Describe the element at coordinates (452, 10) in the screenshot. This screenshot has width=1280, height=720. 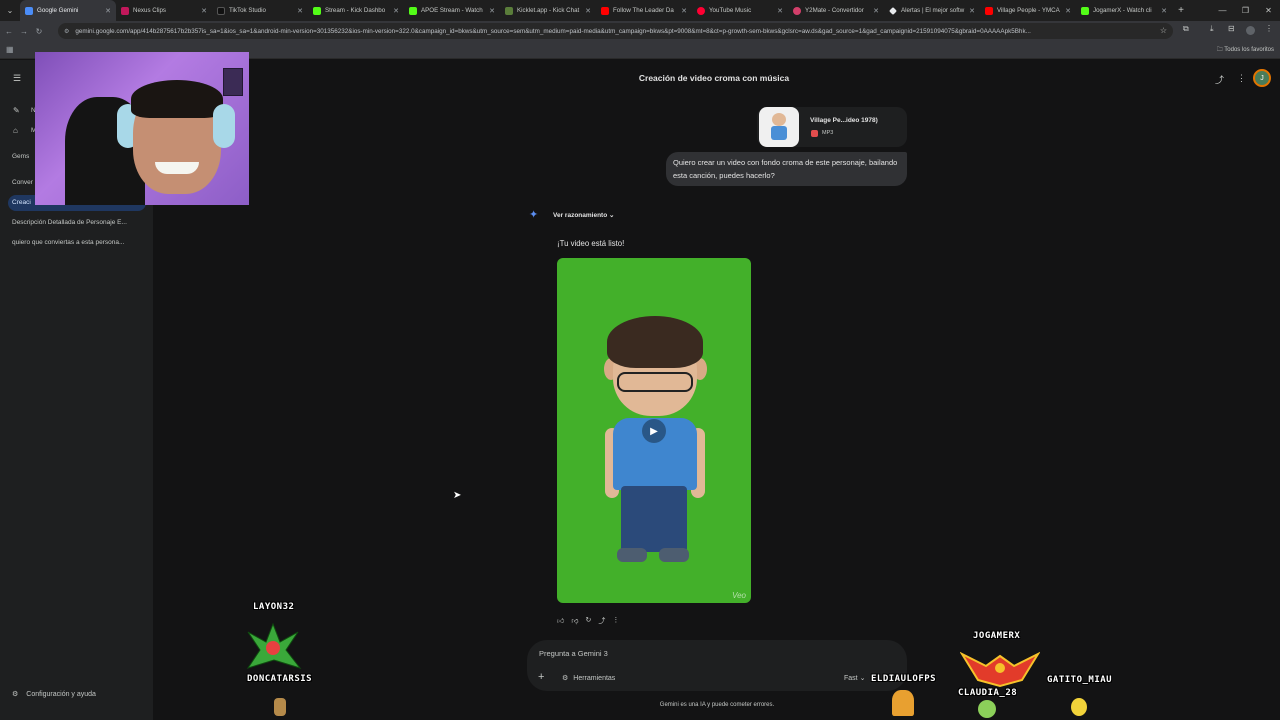
I see `tab-4: APOE Stream - Watch ✕` at that location.